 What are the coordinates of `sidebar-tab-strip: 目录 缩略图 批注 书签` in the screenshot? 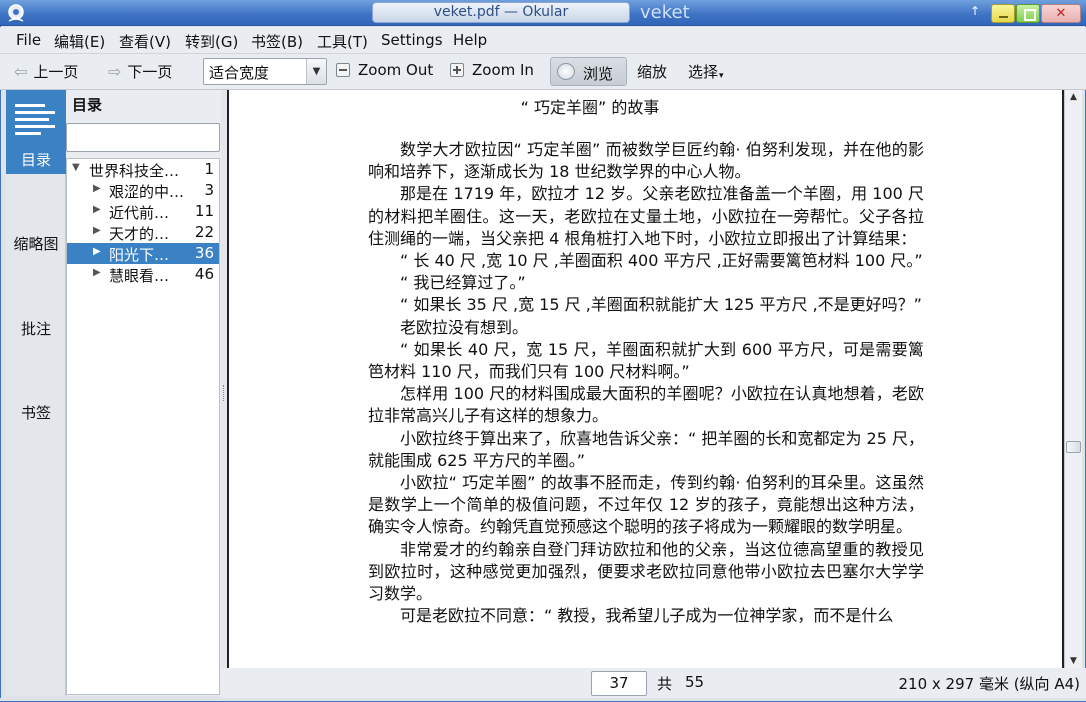 It's located at (36, 393).